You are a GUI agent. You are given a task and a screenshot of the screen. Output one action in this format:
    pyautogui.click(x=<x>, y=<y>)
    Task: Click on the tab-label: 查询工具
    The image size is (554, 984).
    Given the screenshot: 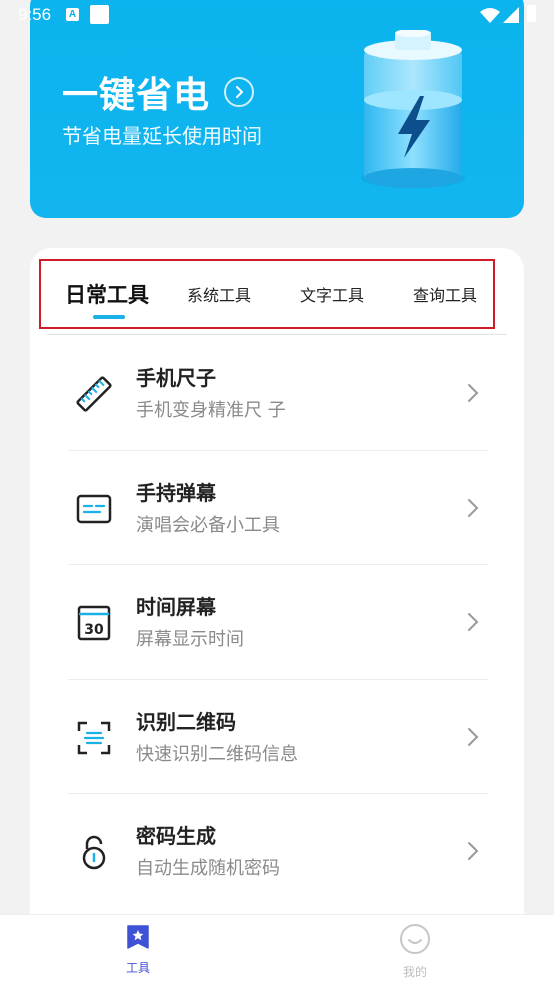 What is the action you would take?
    pyautogui.click(x=445, y=295)
    